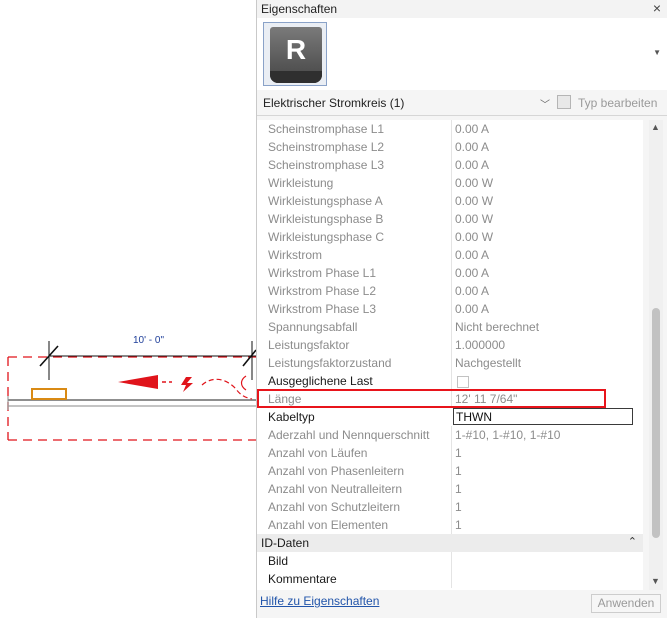  What do you see at coordinates (655, 581) in the screenshot?
I see `scroll-down-icon: ▼` at bounding box center [655, 581].